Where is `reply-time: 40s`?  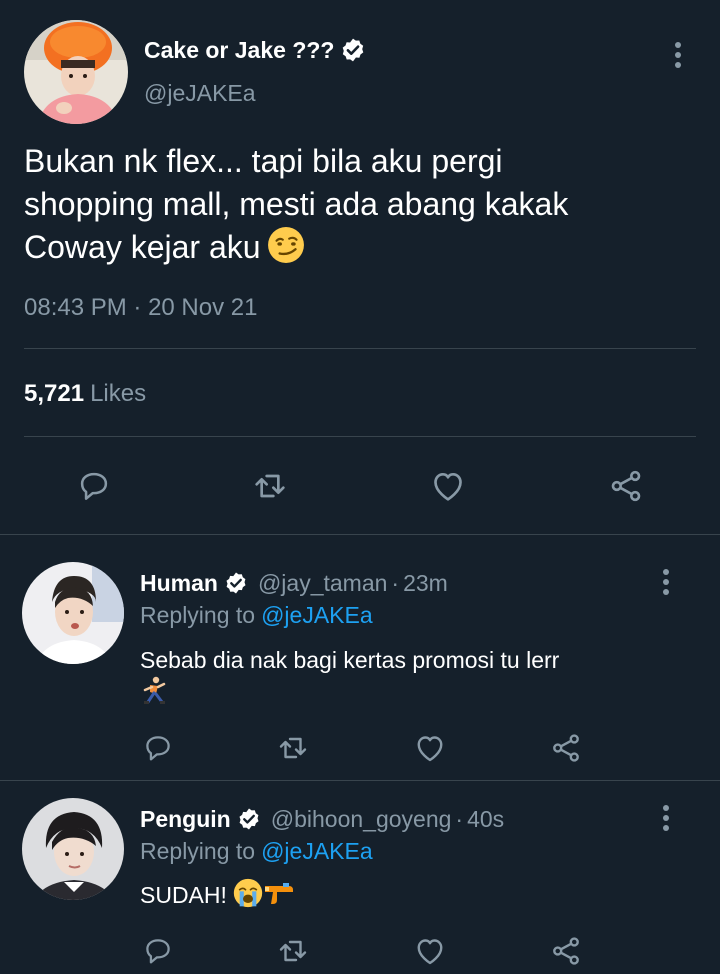 reply-time: 40s is located at coordinates (485, 819).